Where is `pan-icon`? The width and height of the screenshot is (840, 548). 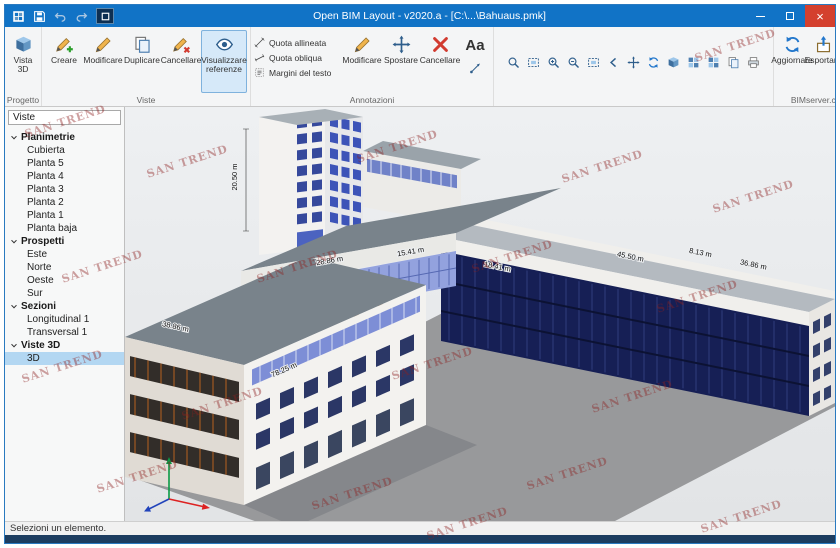 pan-icon is located at coordinates (633, 62).